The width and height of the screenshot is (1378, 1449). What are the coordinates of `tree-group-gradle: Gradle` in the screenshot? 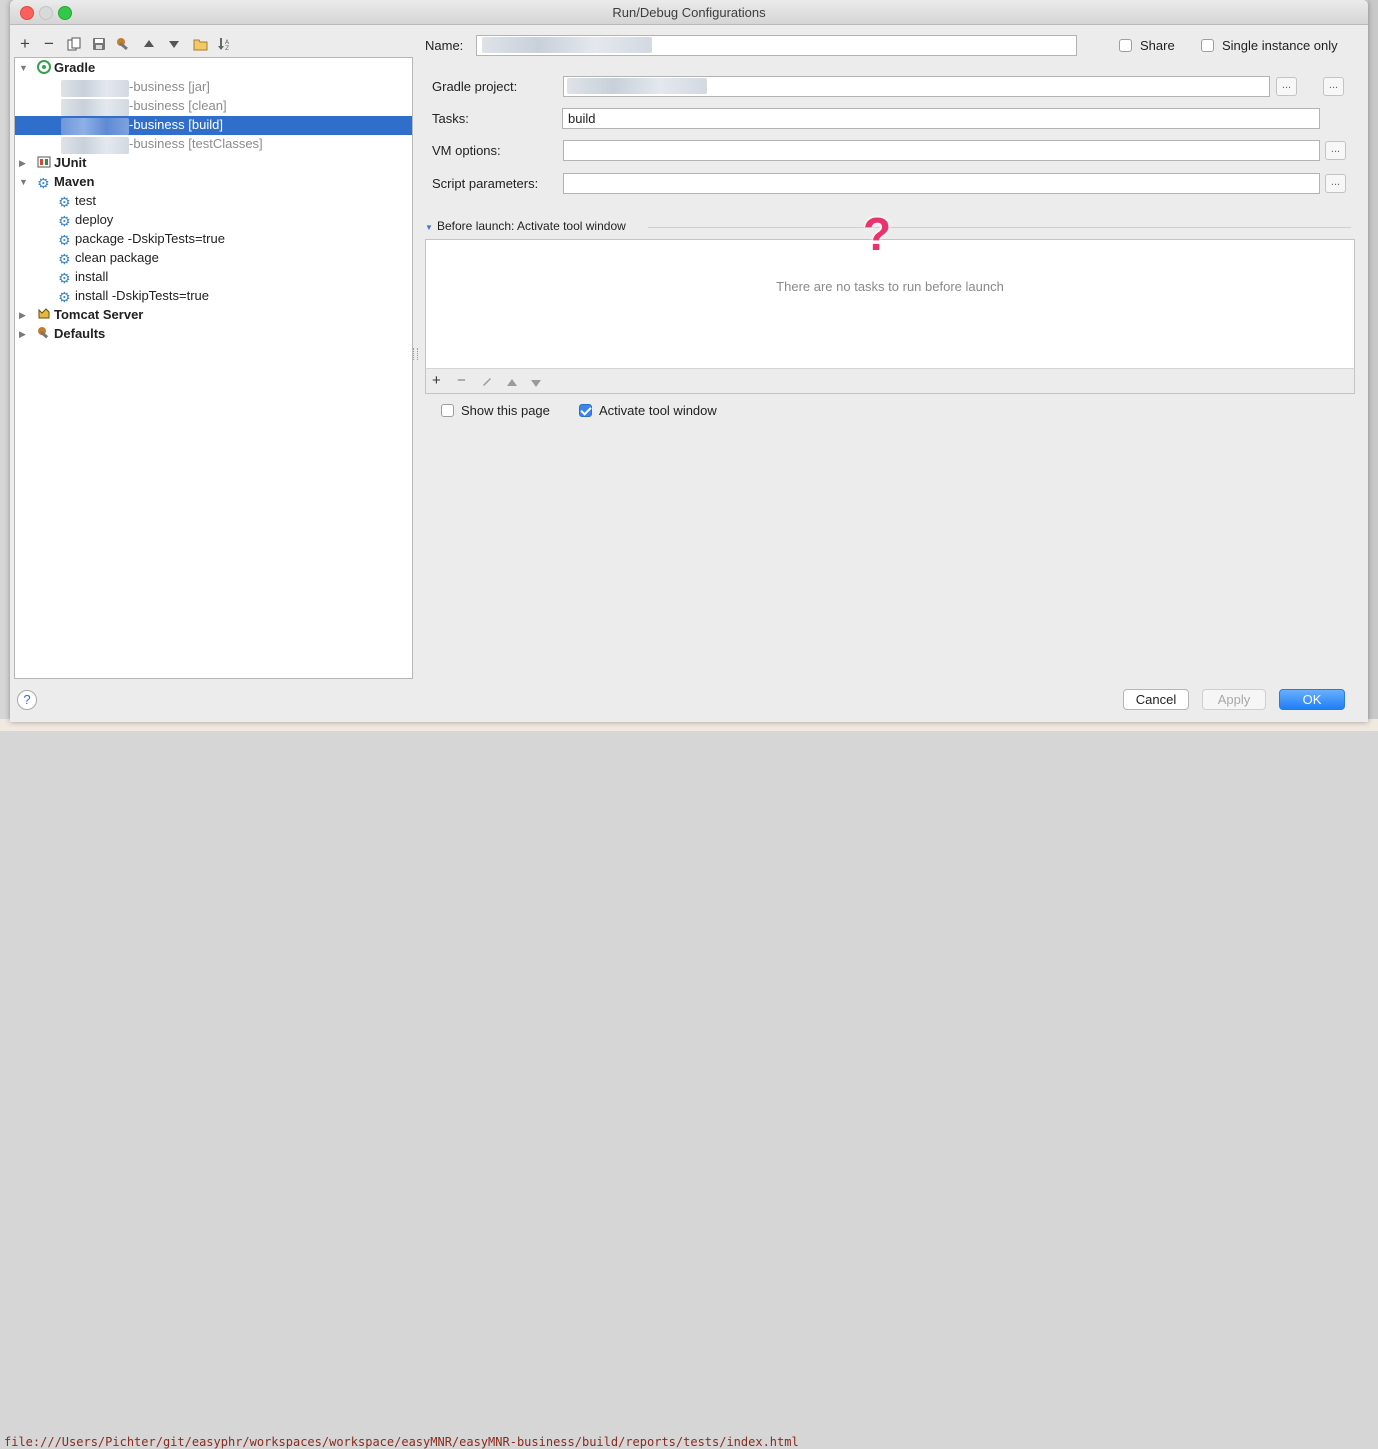 It's located at (66, 67).